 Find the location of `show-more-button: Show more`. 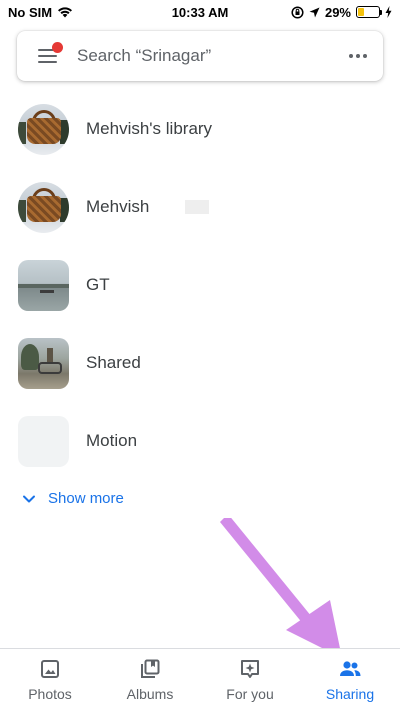

show-more-button: Show more is located at coordinates (73, 498).